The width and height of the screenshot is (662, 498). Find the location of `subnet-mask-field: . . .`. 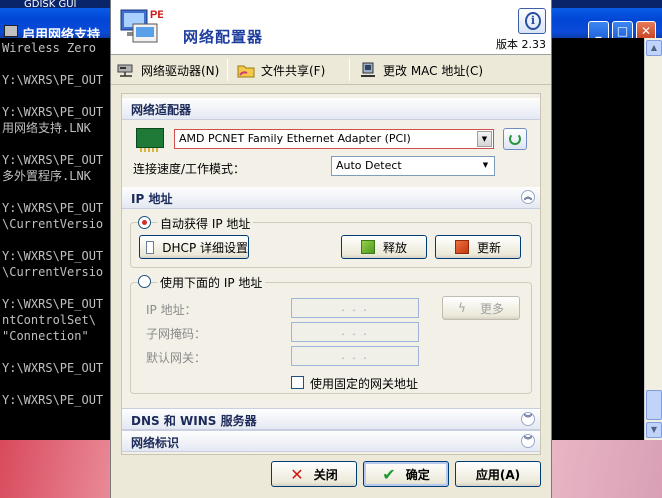

subnet-mask-field: . . . is located at coordinates (355, 332).